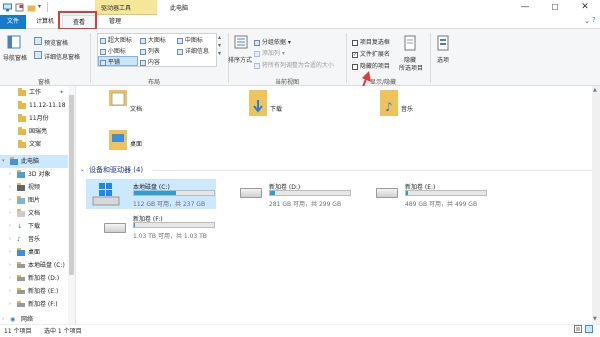  I want to click on minimize-button: —, so click(525, 7).